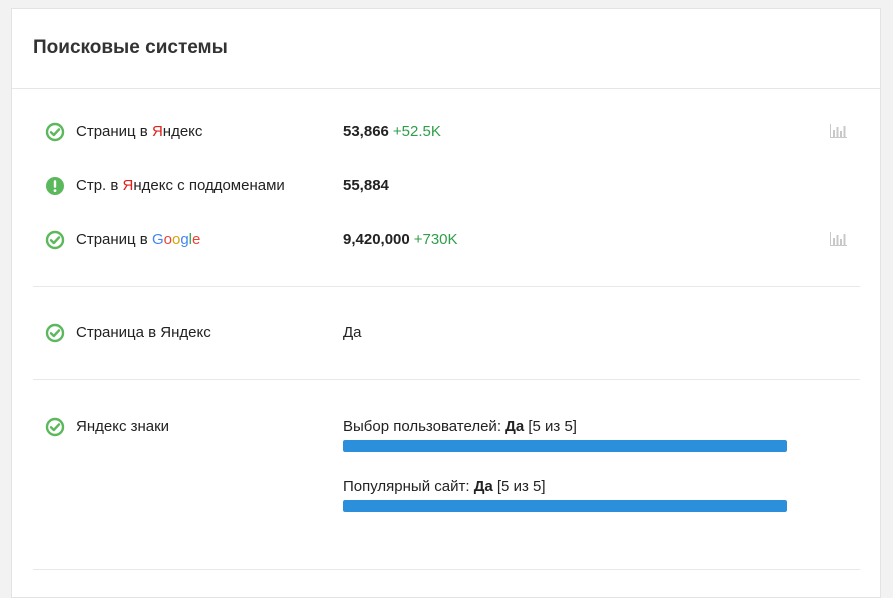 This screenshot has width=893, height=598. I want to click on row-google-pages: Страниц в Google 9,420,000 +730K, so click(446, 240).